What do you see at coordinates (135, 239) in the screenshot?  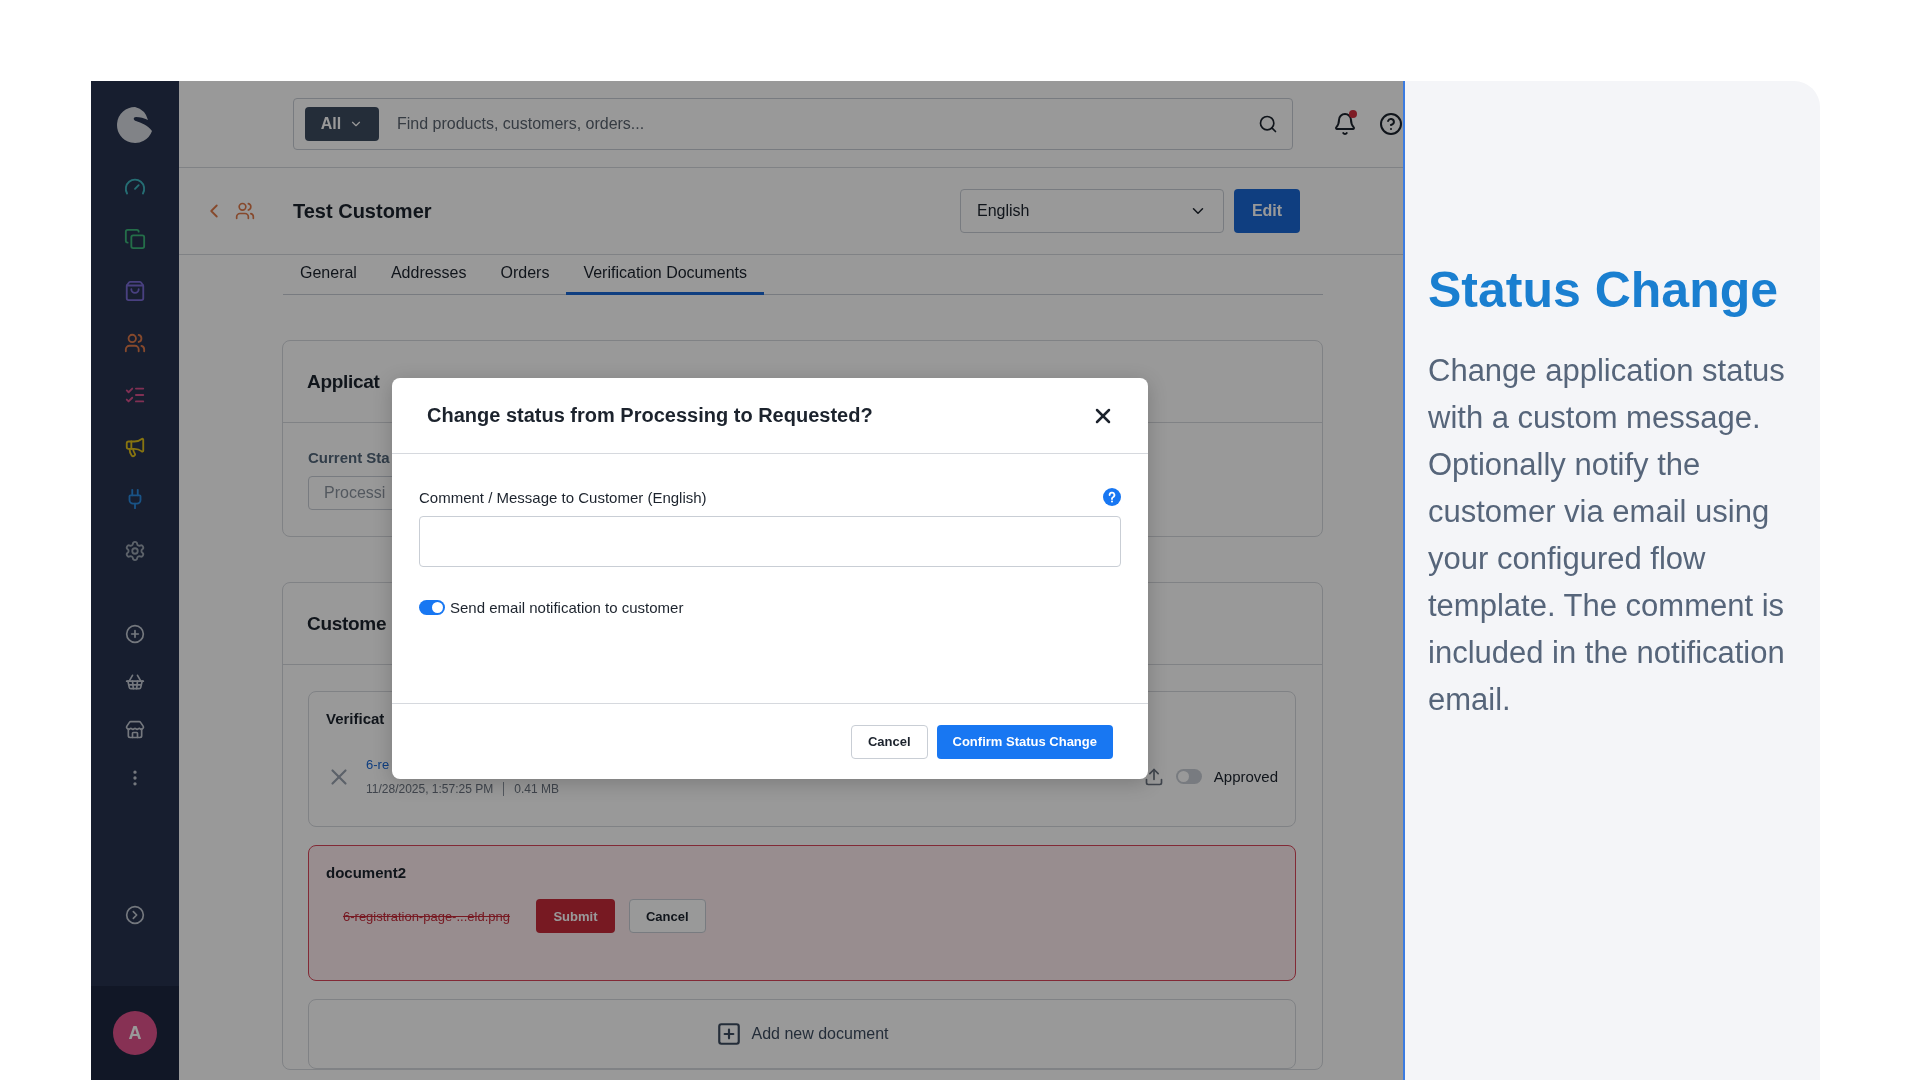 I see `copy-icon` at bounding box center [135, 239].